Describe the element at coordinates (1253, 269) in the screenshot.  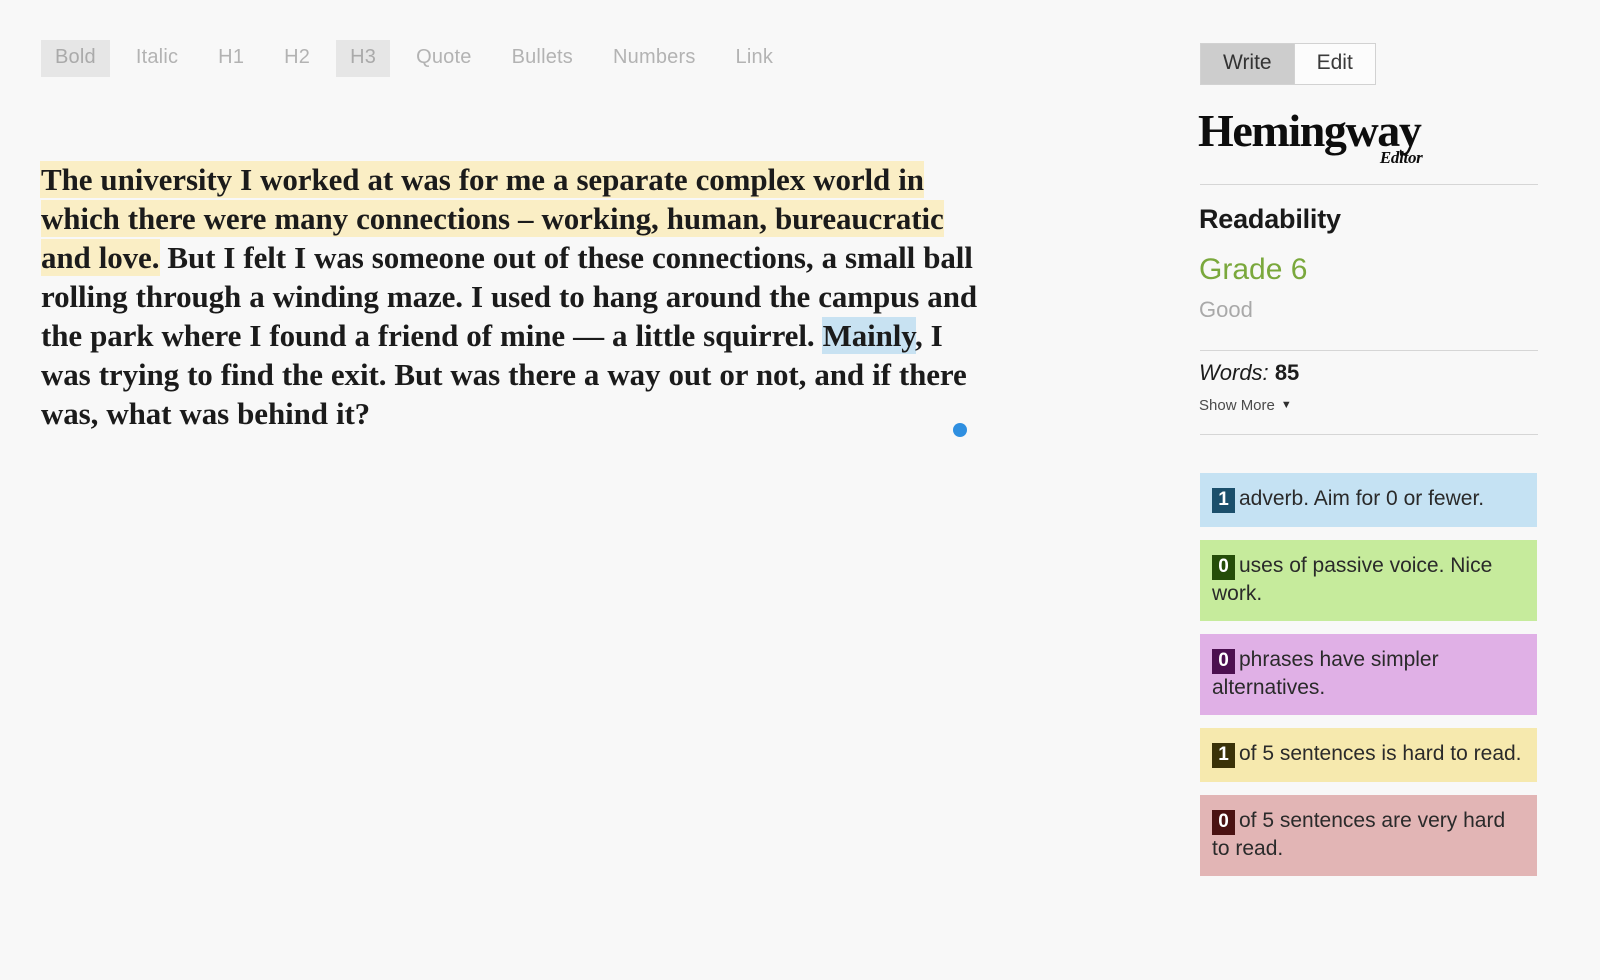
I see `readability-grade: Grade 6` at that location.